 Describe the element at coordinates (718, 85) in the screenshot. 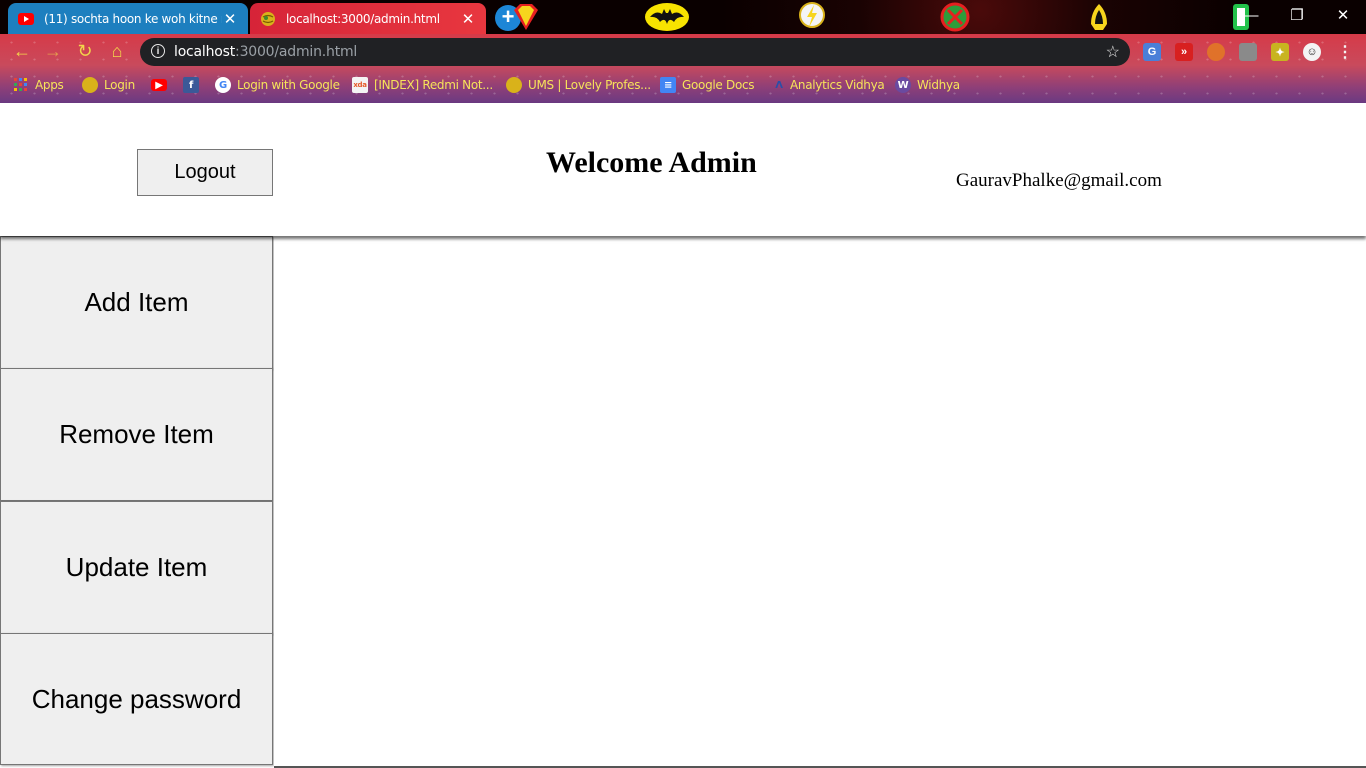

I see `bookmark-label: Google Docs` at that location.